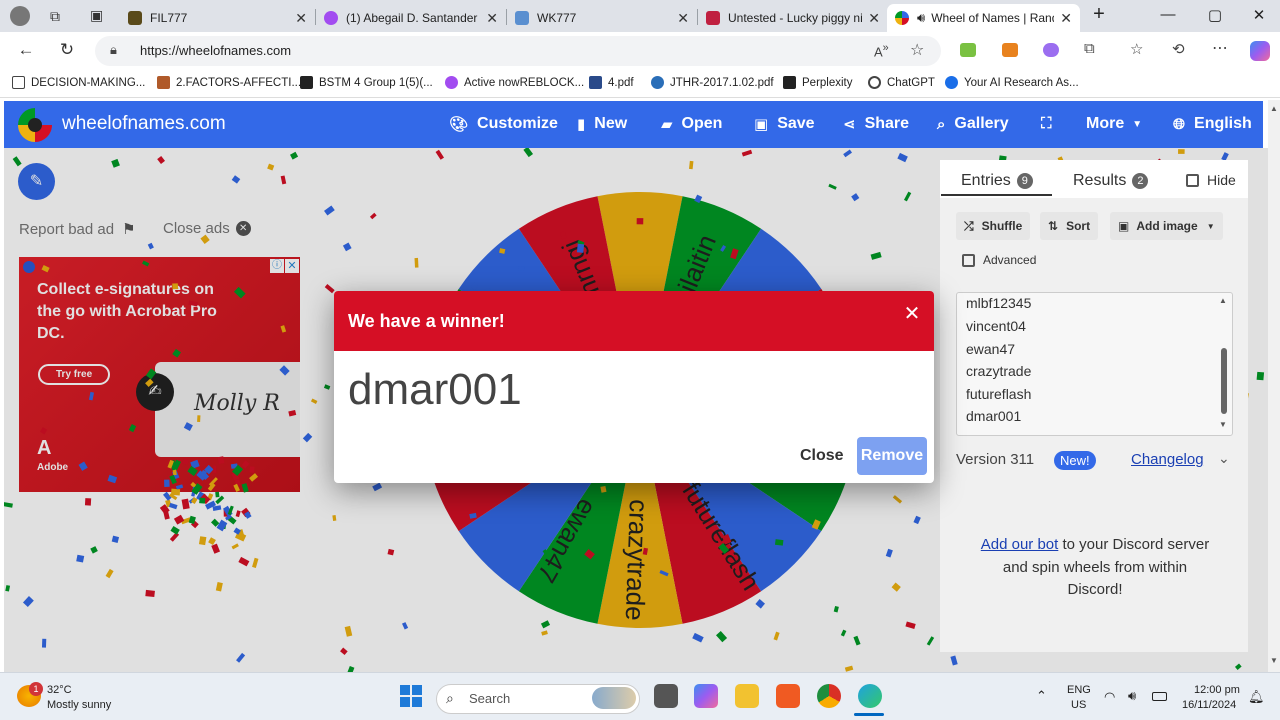  Describe the element at coordinates (1041, 696) in the screenshot. I see `chevron-up-icon: ⌃` at that location.